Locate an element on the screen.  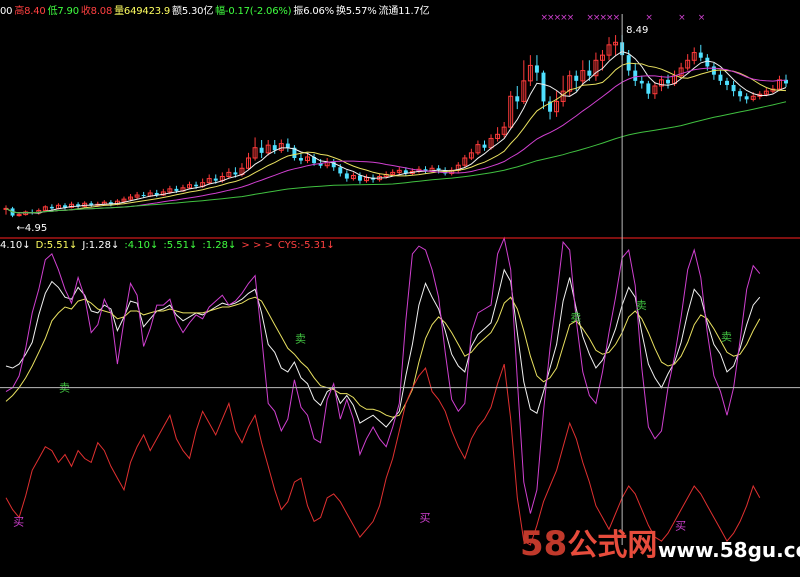
indhdr-field: CYS:-5.31↓ is located at coordinates (306, 245).